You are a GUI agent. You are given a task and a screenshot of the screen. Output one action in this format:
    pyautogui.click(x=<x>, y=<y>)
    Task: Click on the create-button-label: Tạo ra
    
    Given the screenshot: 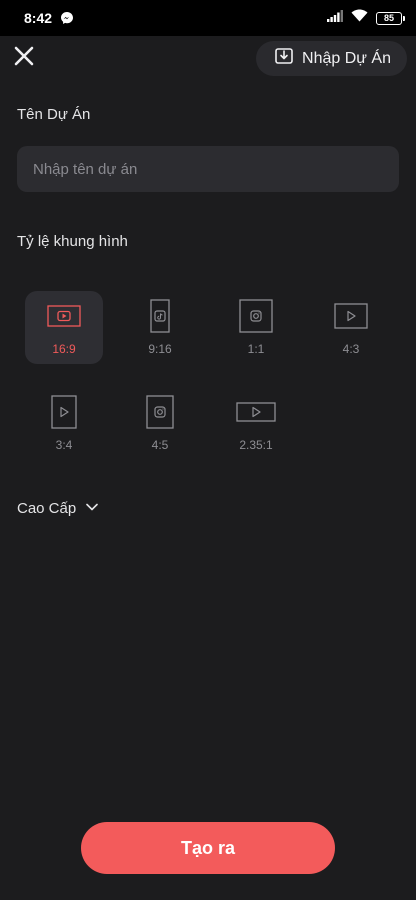 What is the action you would take?
    pyautogui.click(x=208, y=847)
    